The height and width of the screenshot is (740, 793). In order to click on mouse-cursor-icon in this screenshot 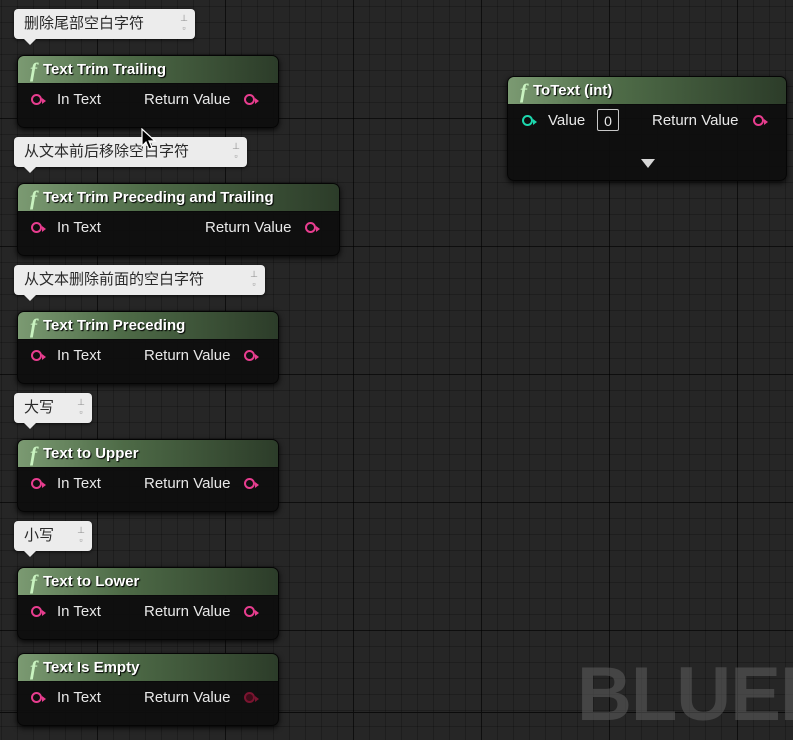, I will do `click(149, 139)`.